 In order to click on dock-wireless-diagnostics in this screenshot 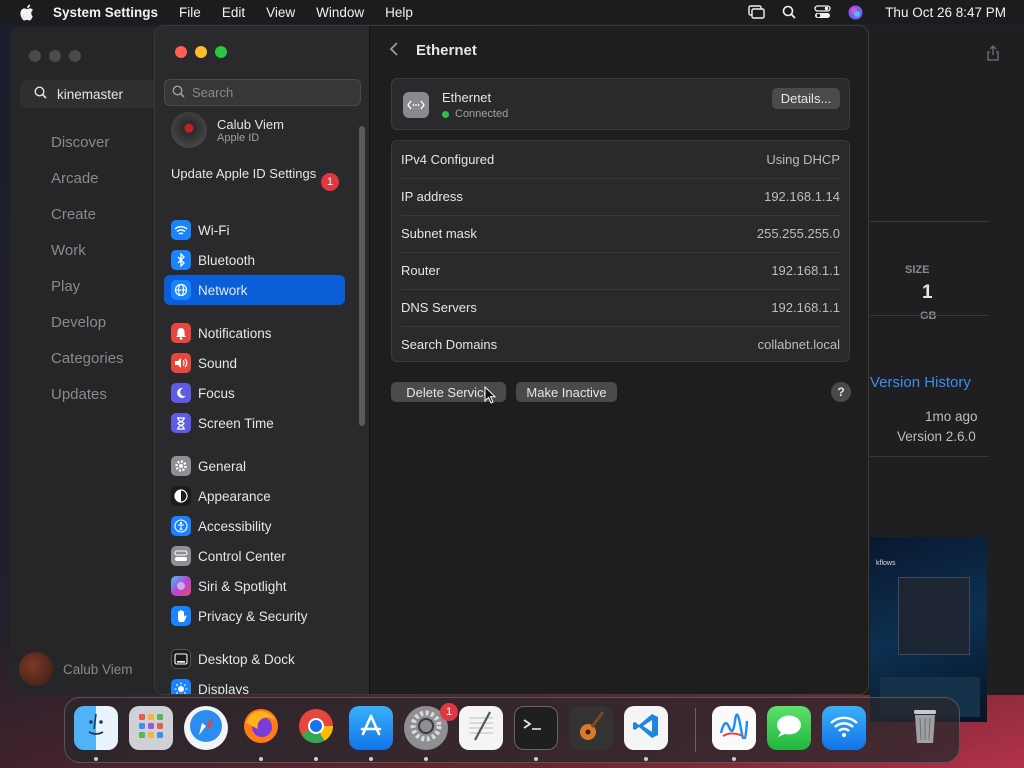, I will do `click(844, 728)`.